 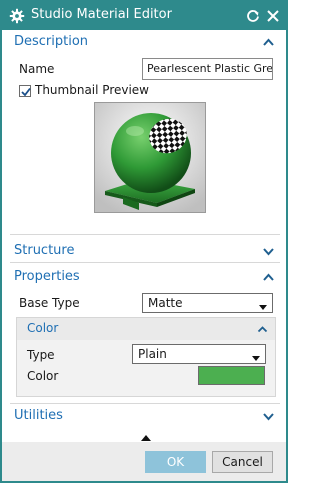 What do you see at coordinates (199, 354) in the screenshot?
I see `color-type-select: Plain` at bounding box center [199, 354].